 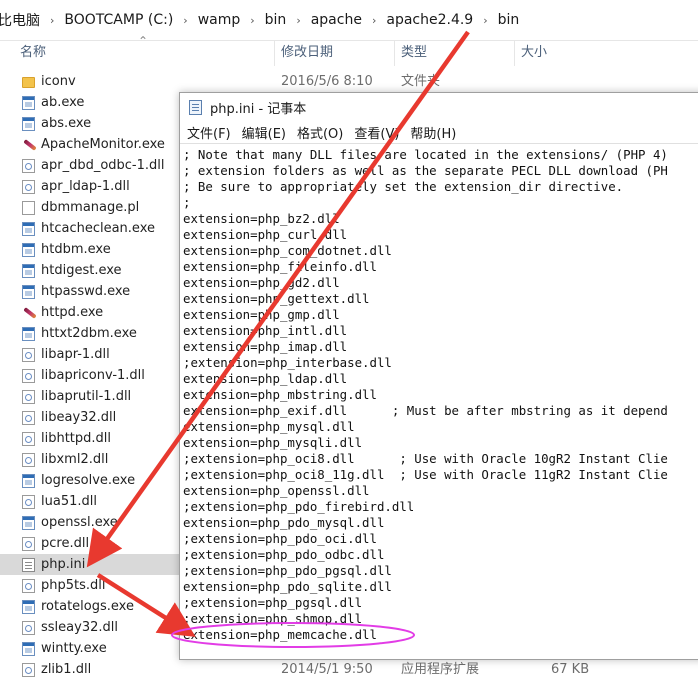 What do you see at coordinates (429, 20) in the screenshot?
I see `breadcrumb-item: apache2.4.9` at bounding box center [429, 20].